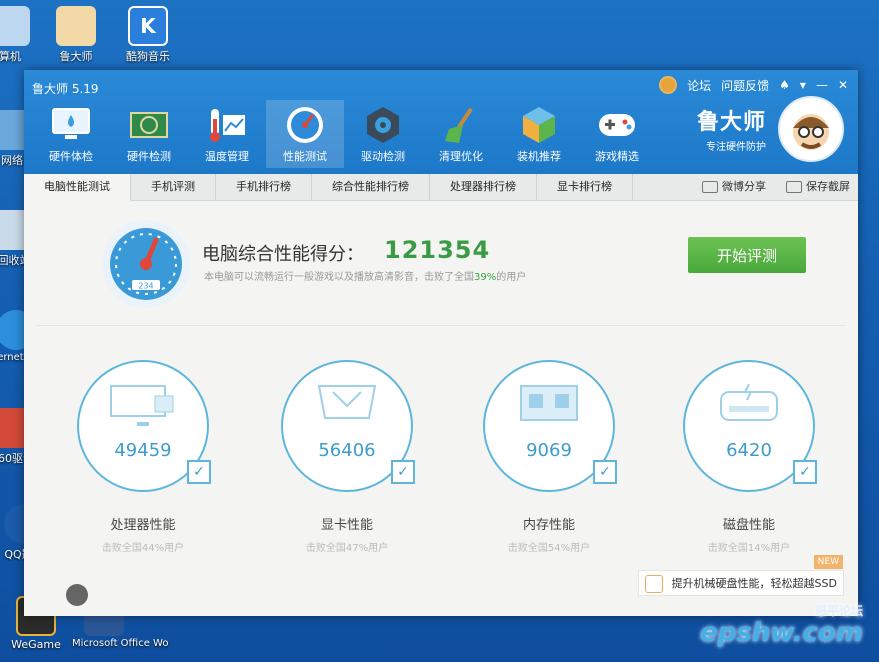 The width and height of the screenshot is (879, 662). What do you see at coordinates (149, 125) in the screenshot?
I see `chip-icon` at bounding box center [149, 125].